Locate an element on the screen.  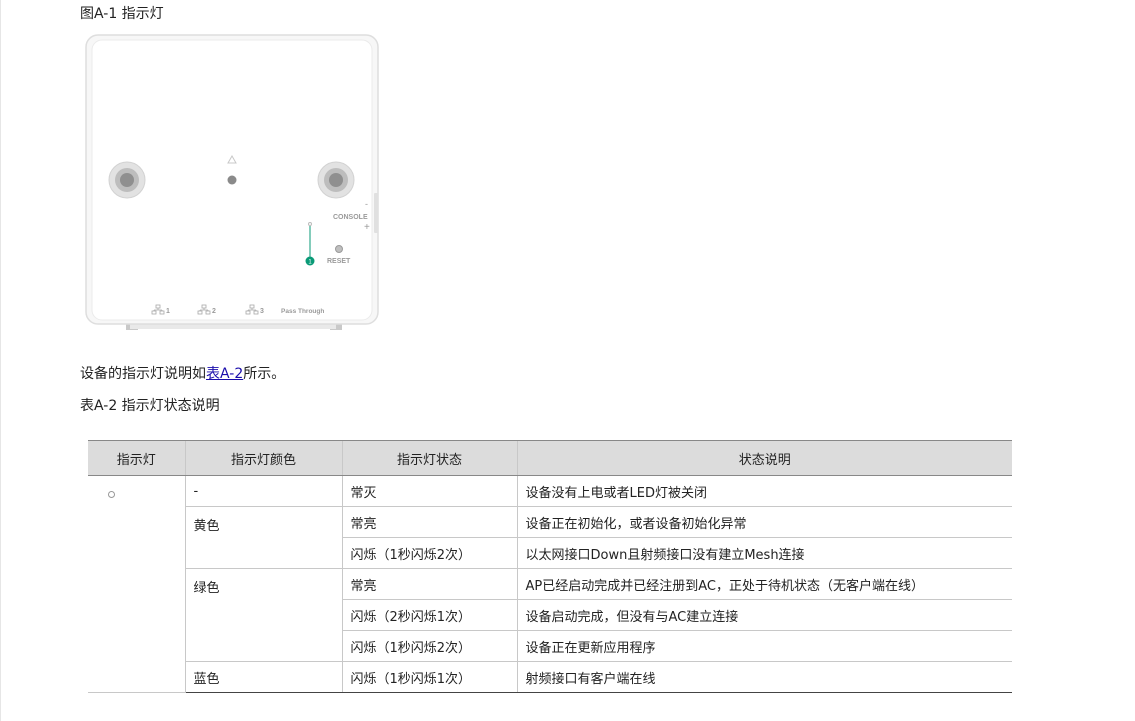
indicator-cell is located at coordinates (136, 584).